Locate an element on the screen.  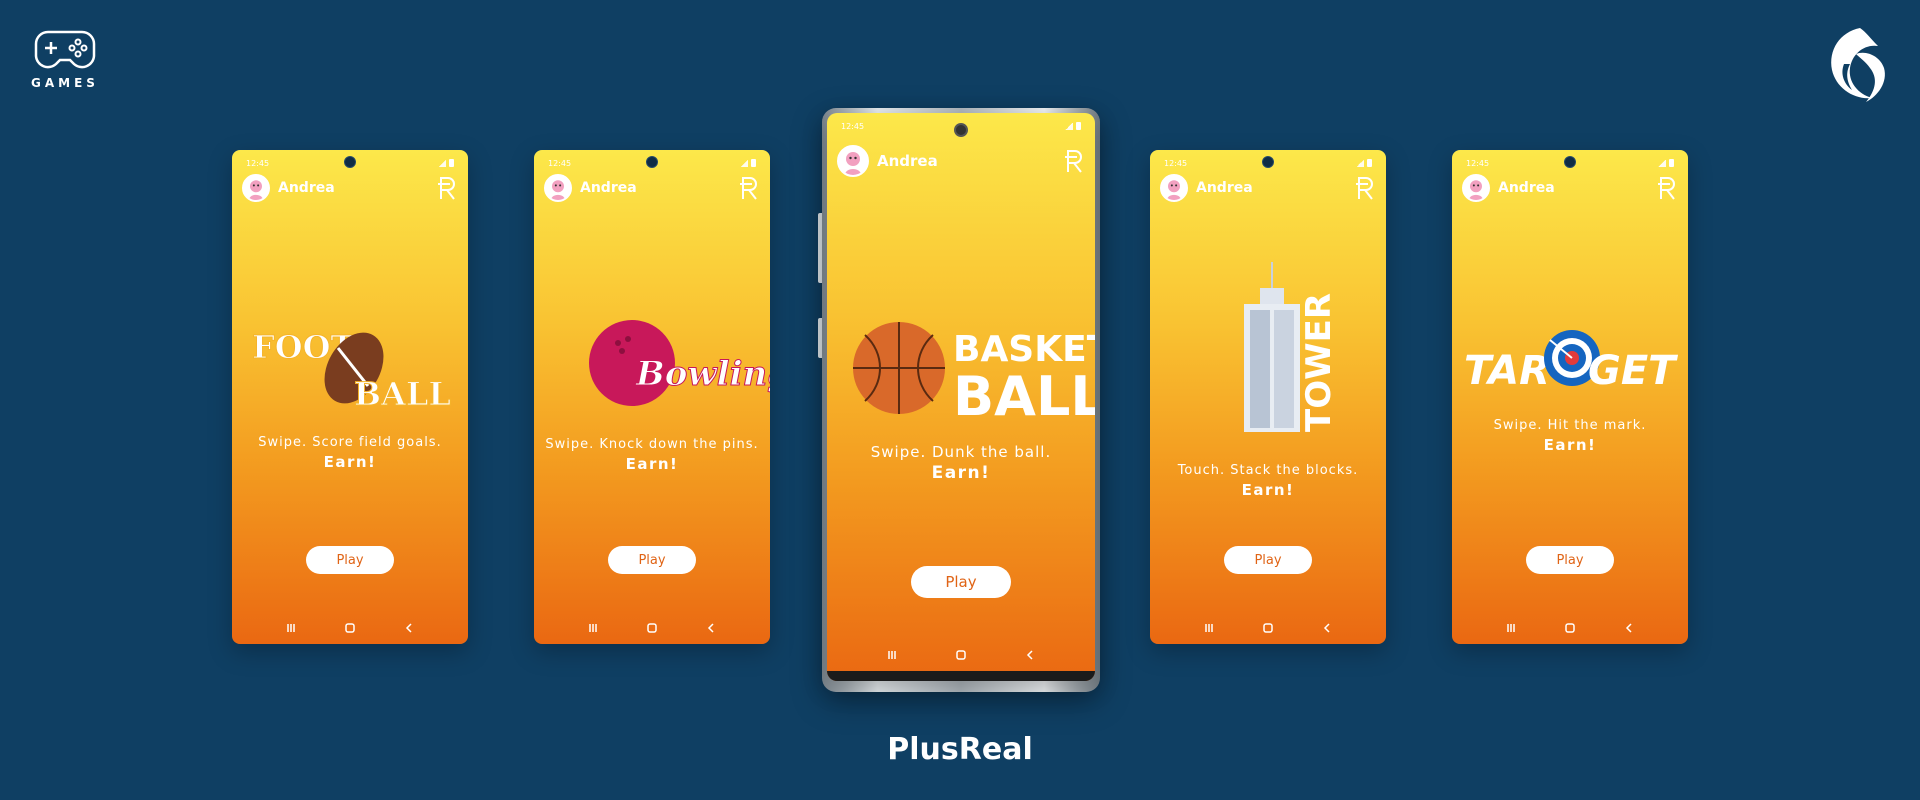
games-label: GAMES is located at coordinates (65, 83).